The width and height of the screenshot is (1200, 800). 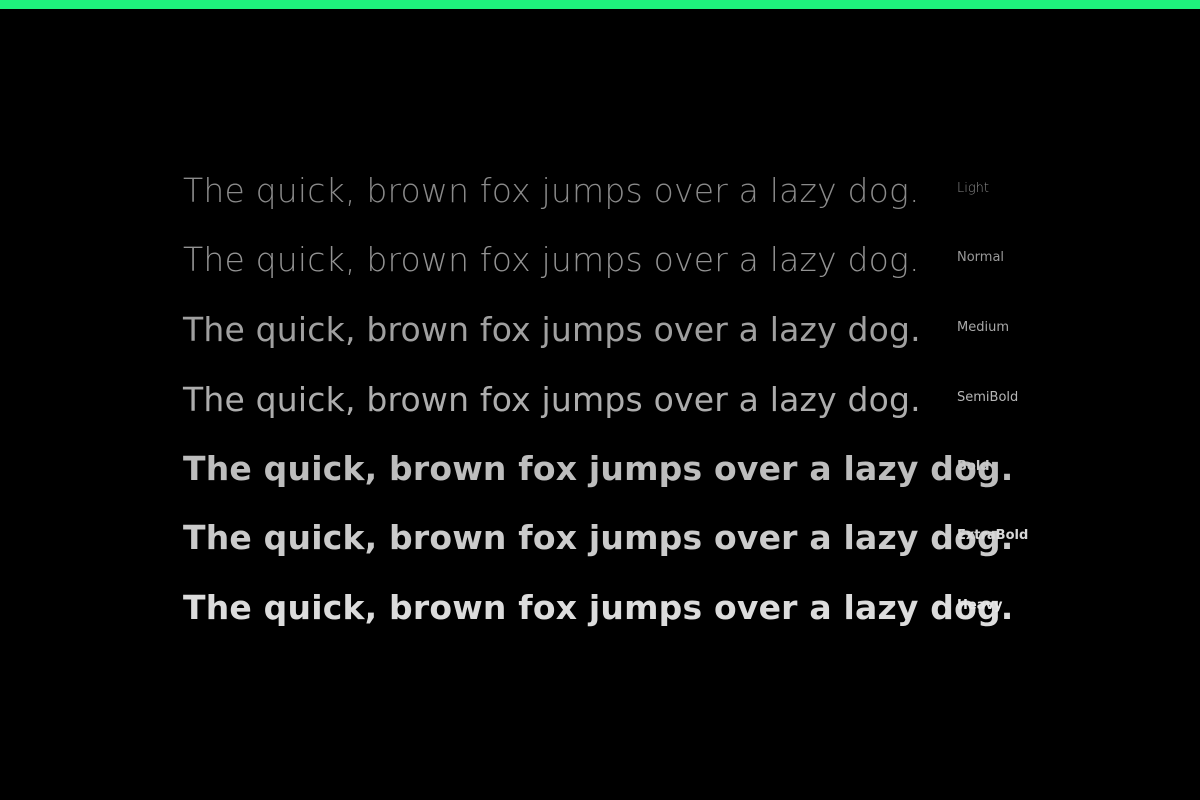 What do you see at coordinates (981, 257) in the screenshot?
I see `weight-label-normal: Normal` at bounding box center [981, 257].